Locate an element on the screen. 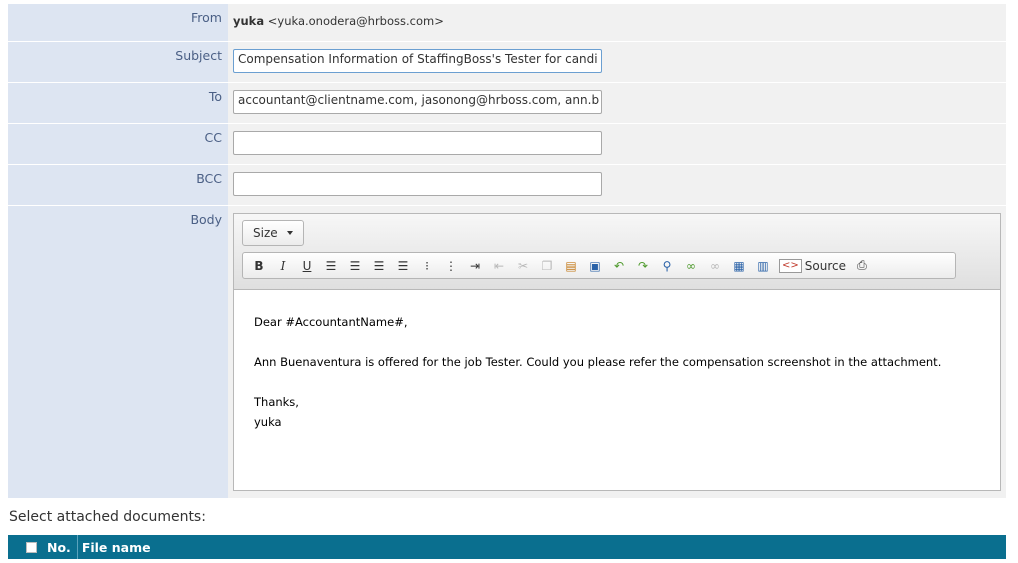  paste-from-word-icon: ▣ is located at coordinates (595, 266).